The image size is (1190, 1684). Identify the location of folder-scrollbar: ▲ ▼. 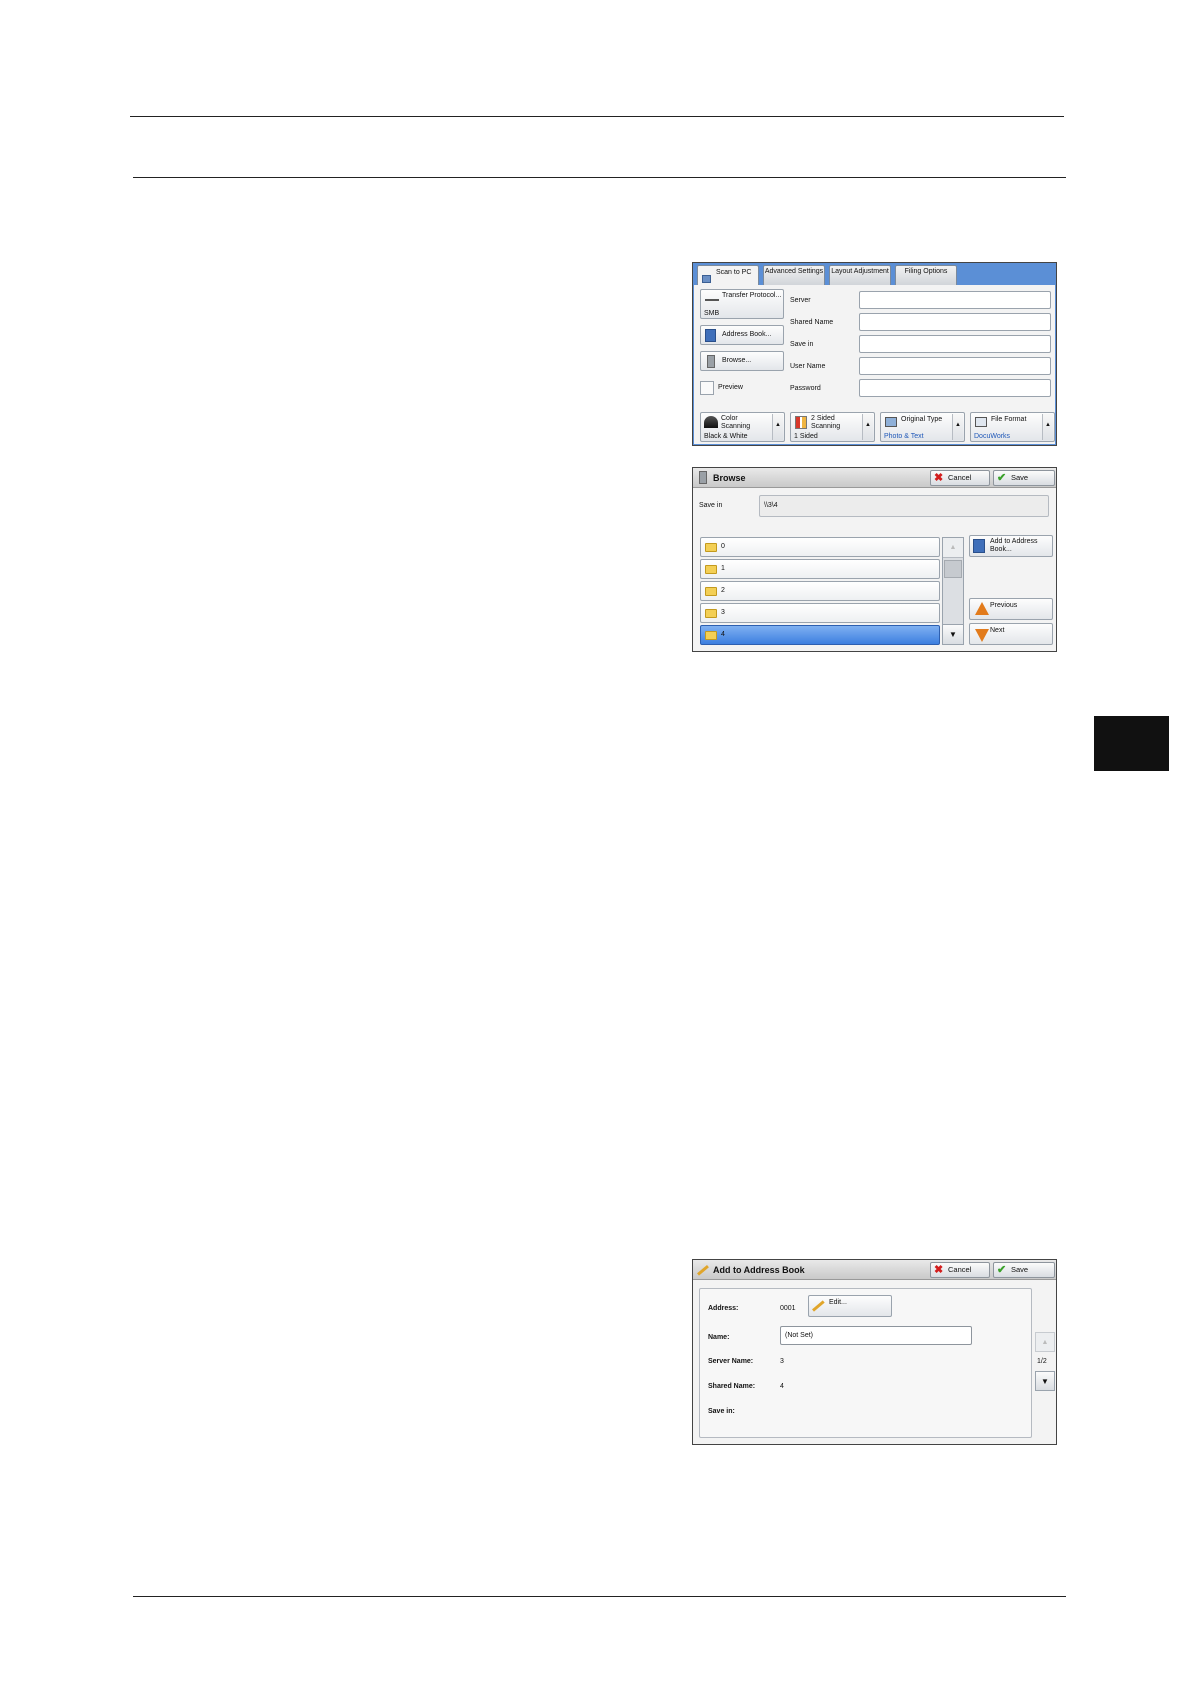
(953, 591).